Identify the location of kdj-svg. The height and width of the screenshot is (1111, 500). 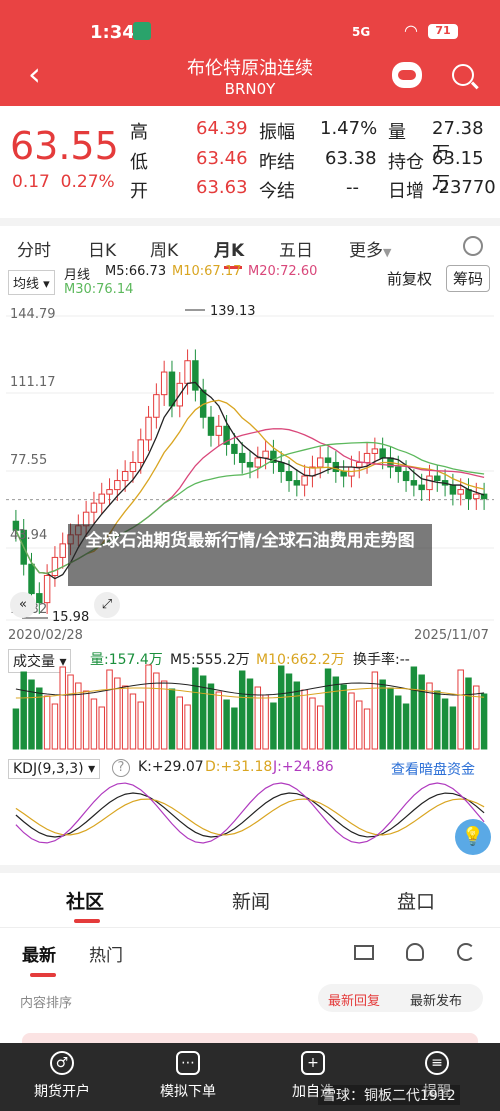
(250, 813).